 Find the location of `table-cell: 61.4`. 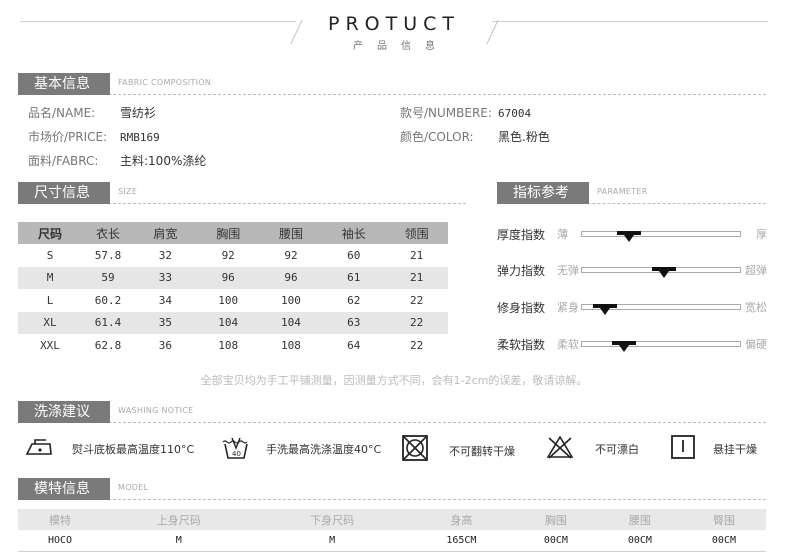

table-cell: 61.4 is located at coordinates (108, 322).